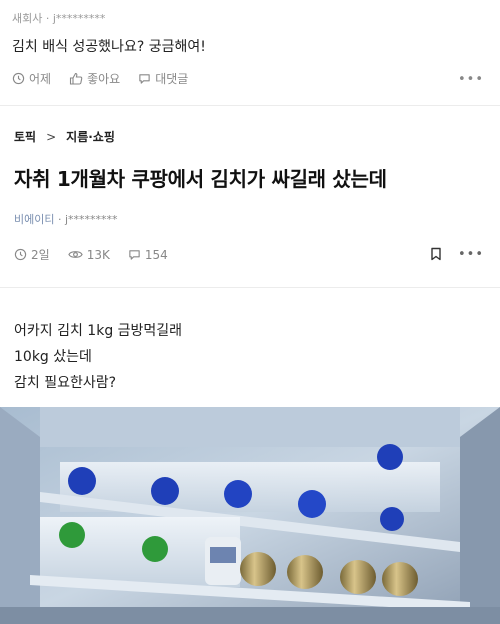  What do you see at coordinates (40, 255) in the screenshot?
I see `post-time-label: 2일` at bounding box center [40, 255].